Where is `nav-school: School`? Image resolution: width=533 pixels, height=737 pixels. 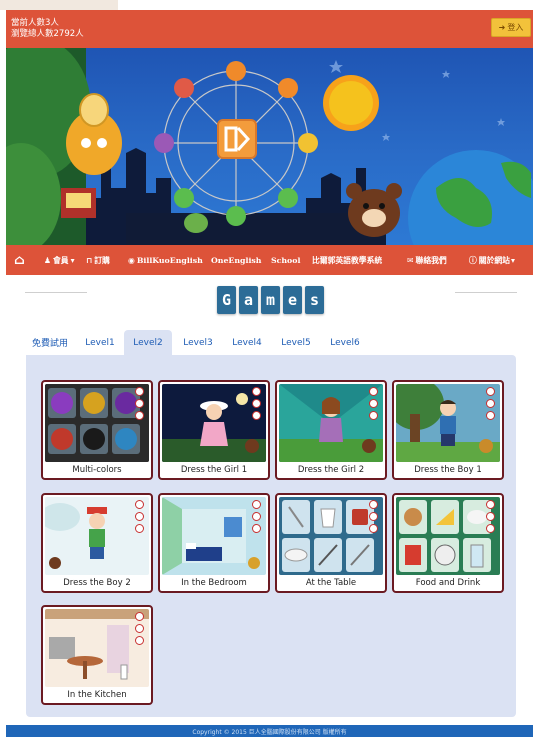
nav-school: School is located at coordinates (285, 260).